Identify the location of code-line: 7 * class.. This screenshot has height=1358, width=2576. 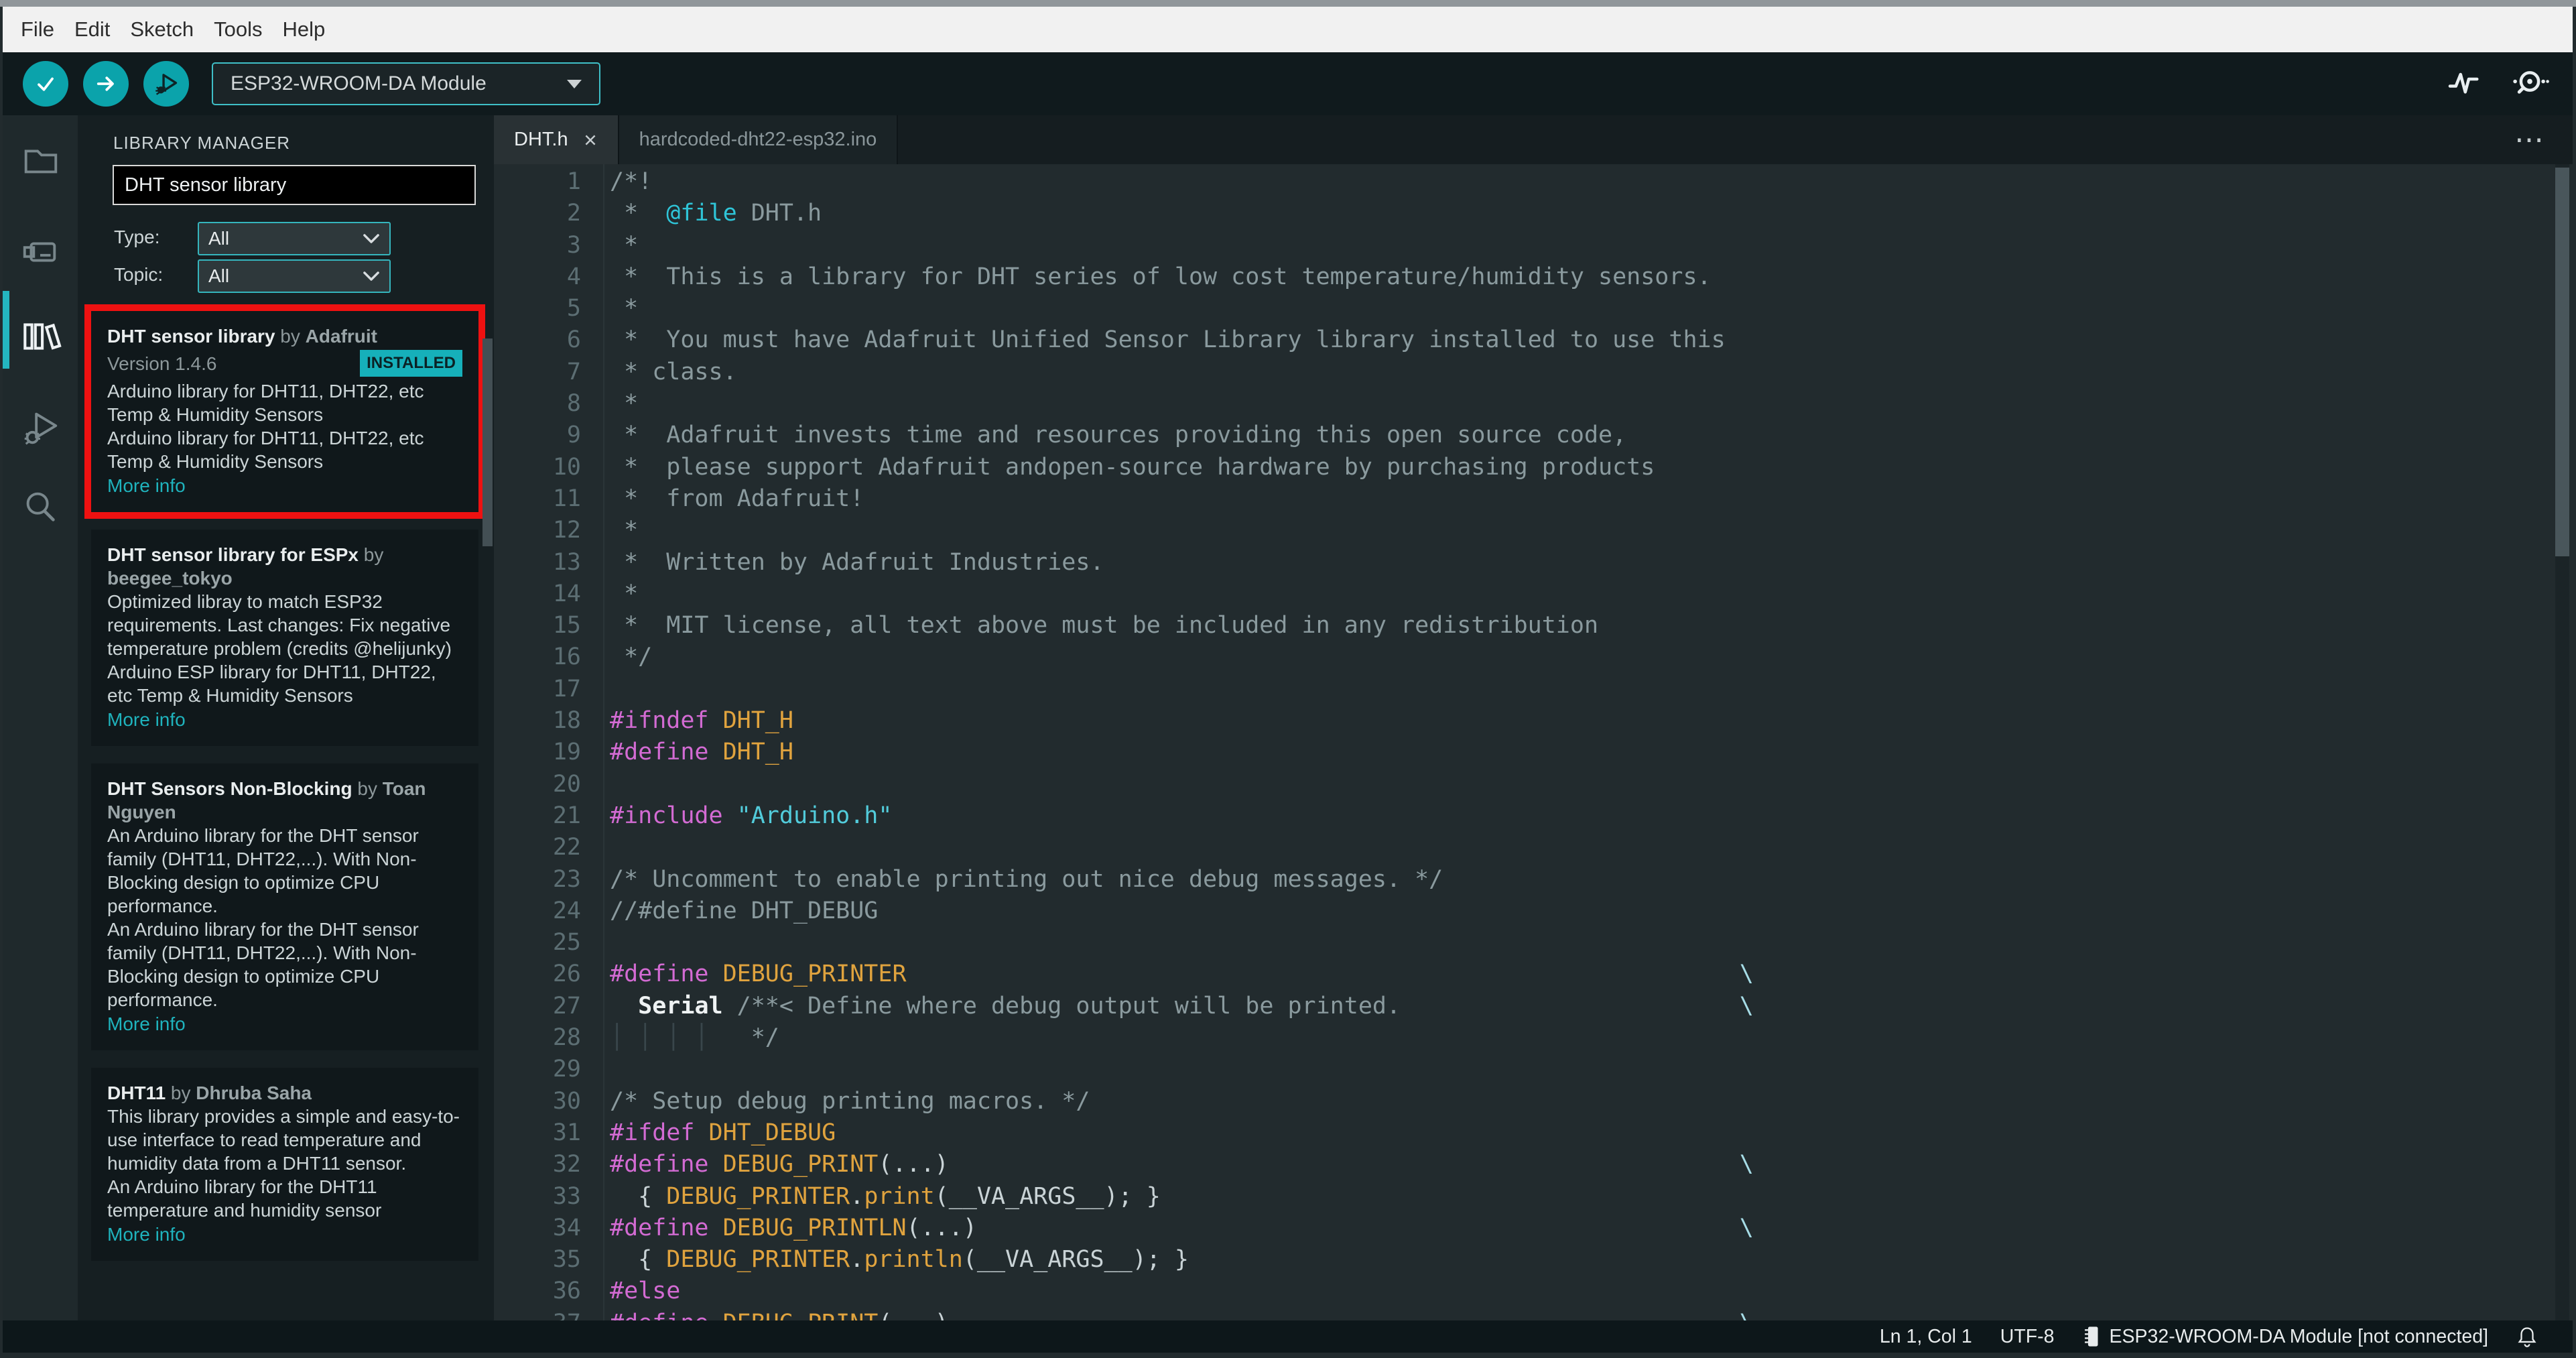
(1533, 373).